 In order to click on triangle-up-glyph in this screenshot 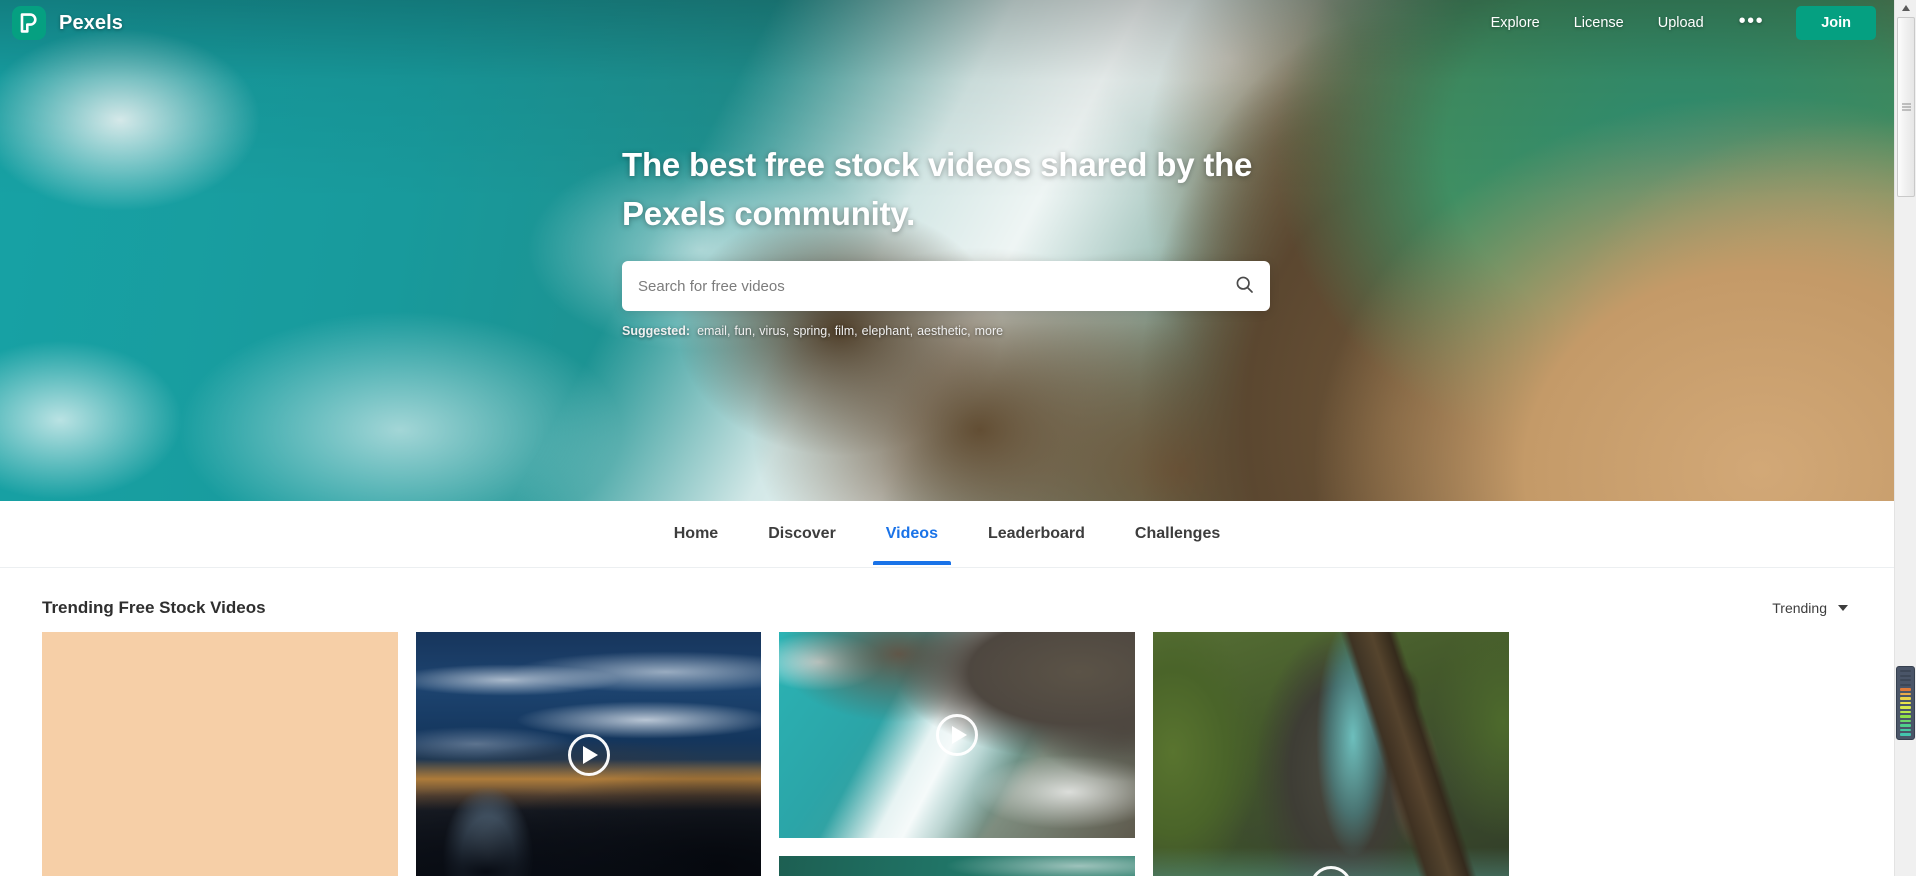, I will do `click(1906, 8)`.